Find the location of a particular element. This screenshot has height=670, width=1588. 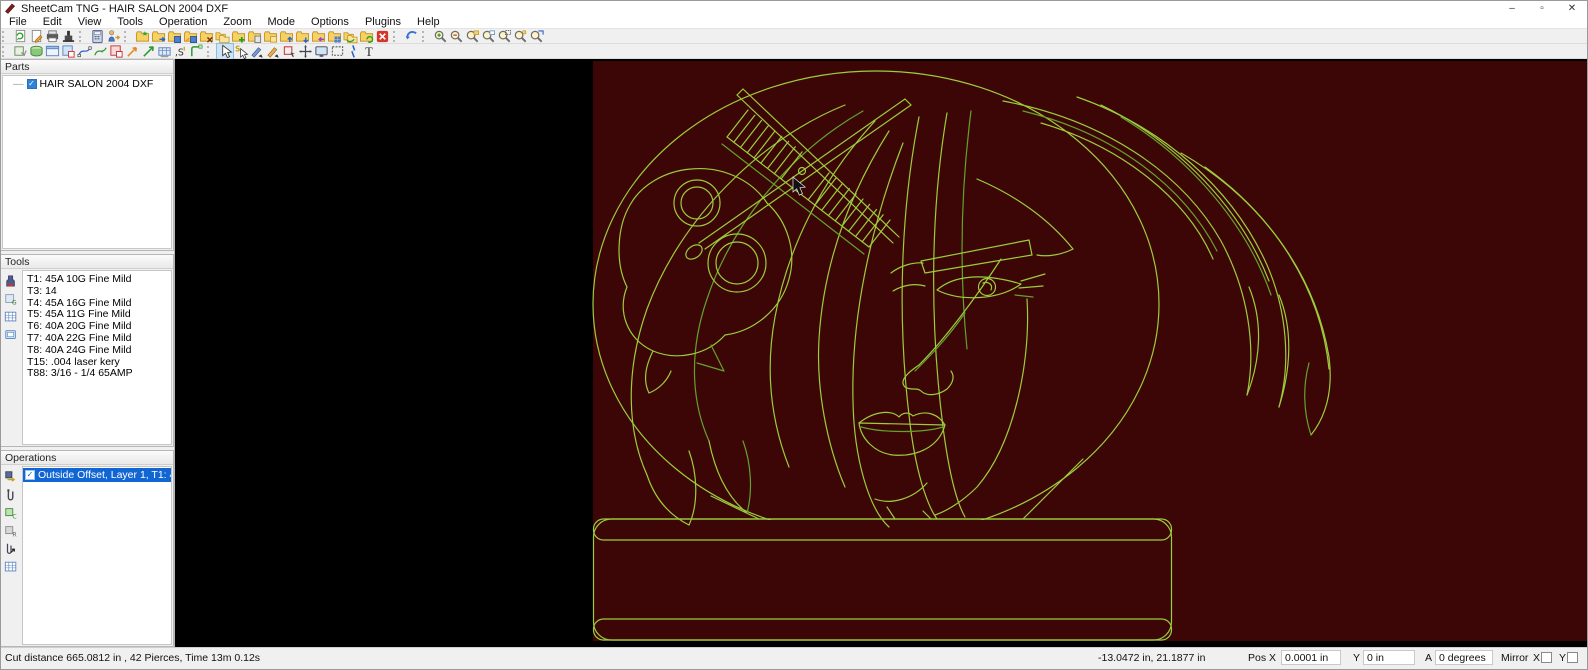

move-part-down-button is located at coordinates (302, 36).